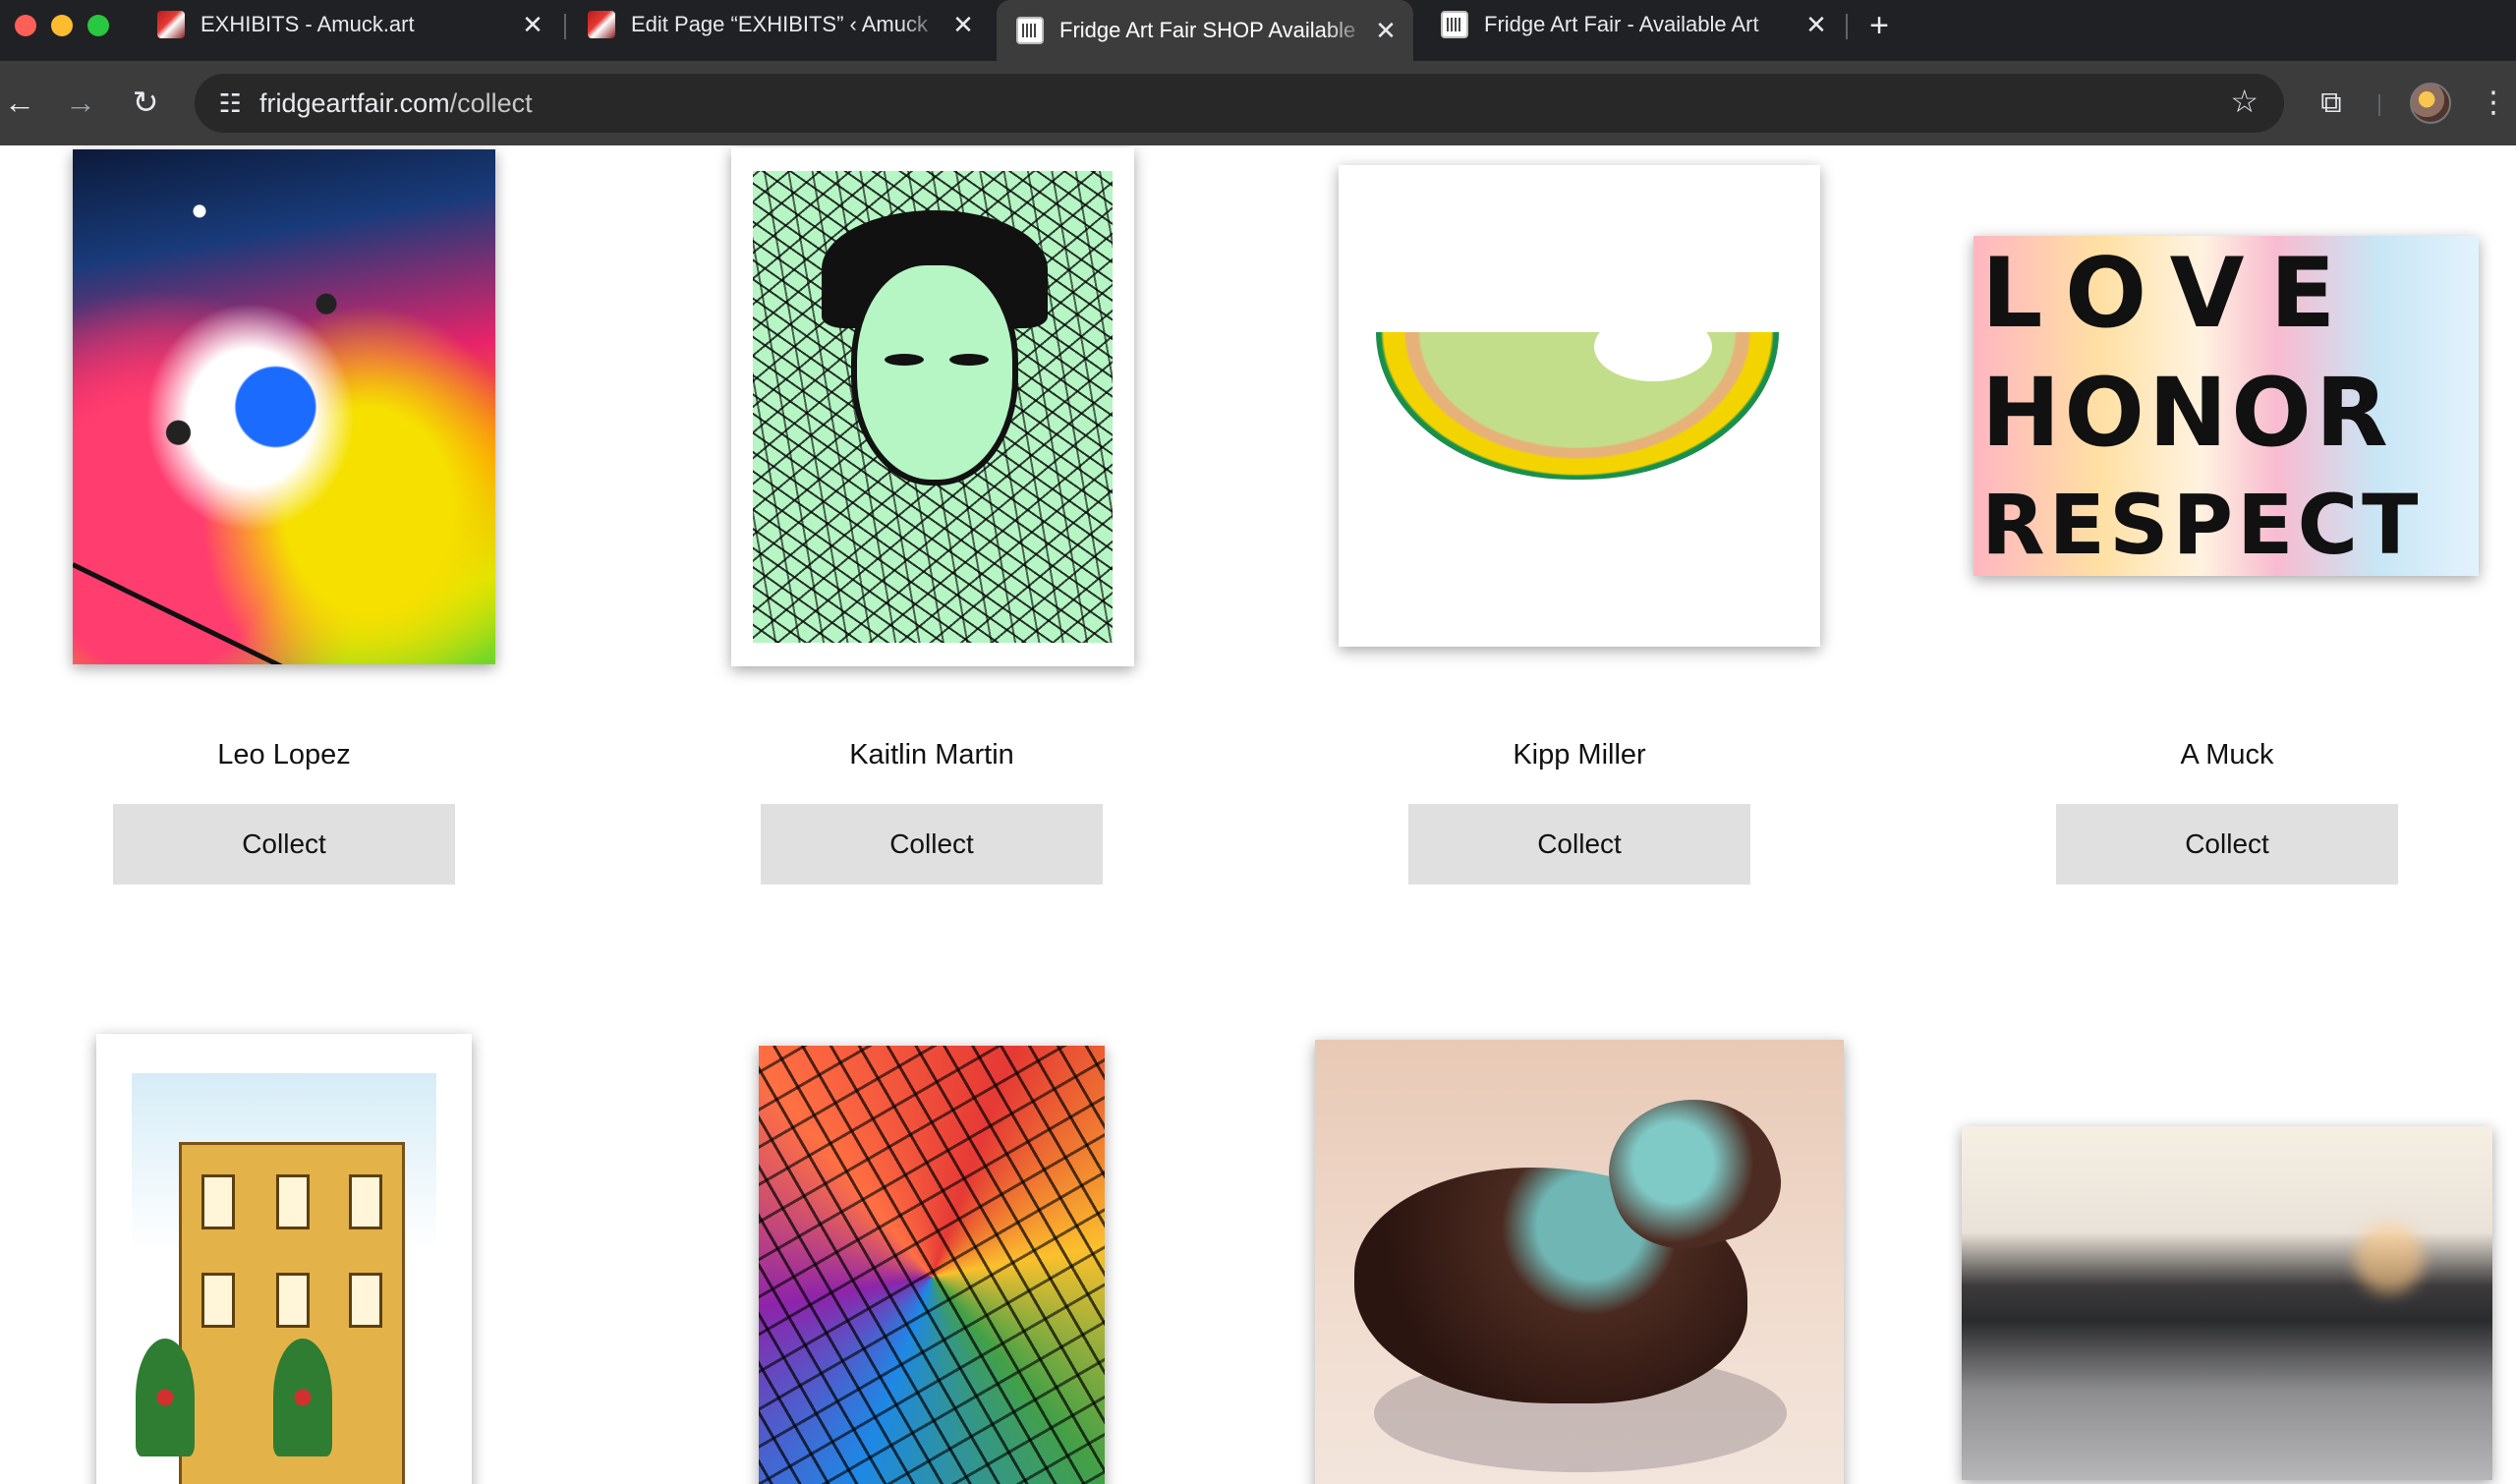 This screenshot has height=1484, width=2516. What do you see at coordinates (2331, 103) in the screenshot?
I see `tab-search-icon: ⧉` at bounding box center [2331, 103].